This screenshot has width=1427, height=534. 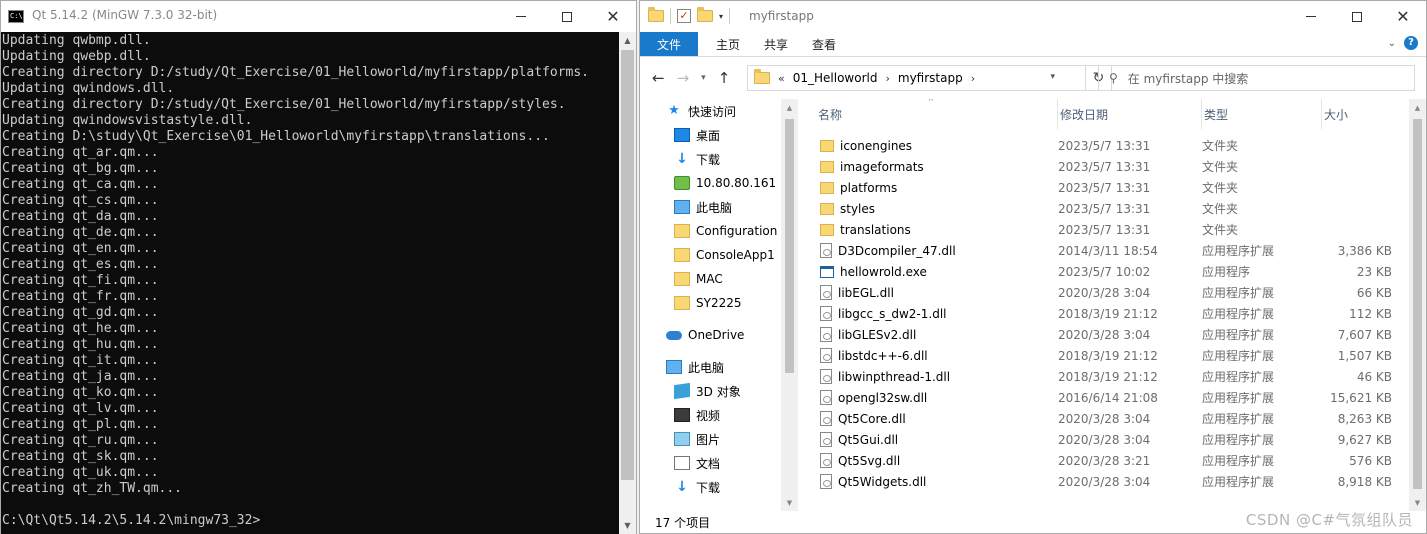 I want to click on explorer-titlebar: ✓ ▾ myfirstapp ✕, so click(x=1033, y=16).